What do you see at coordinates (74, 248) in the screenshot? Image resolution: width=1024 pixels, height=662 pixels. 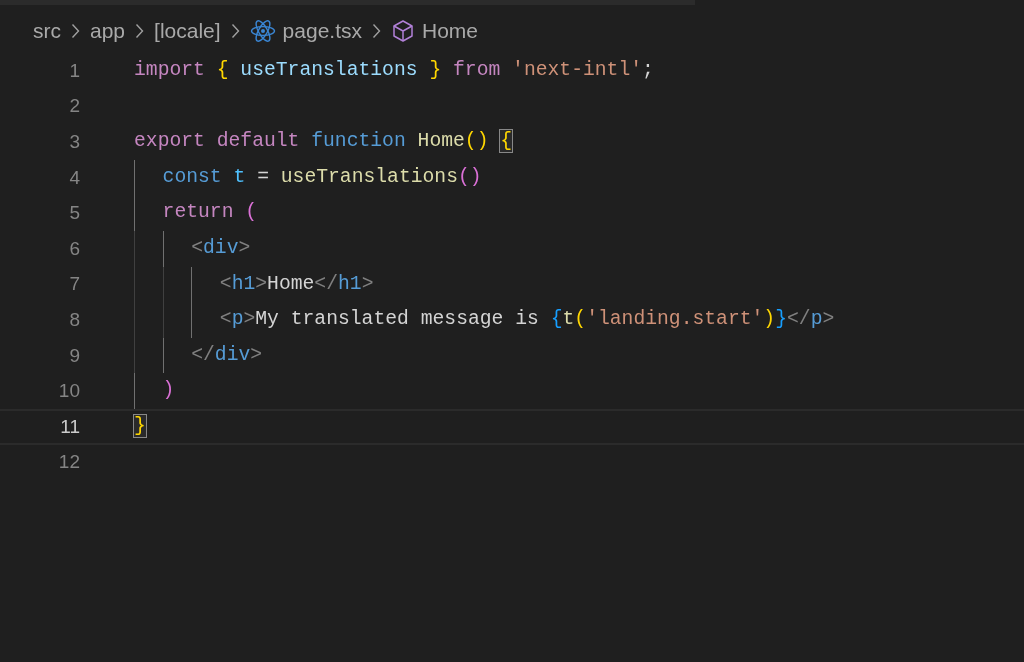 I see `line-number: 6` at bounding box center [74, 248].